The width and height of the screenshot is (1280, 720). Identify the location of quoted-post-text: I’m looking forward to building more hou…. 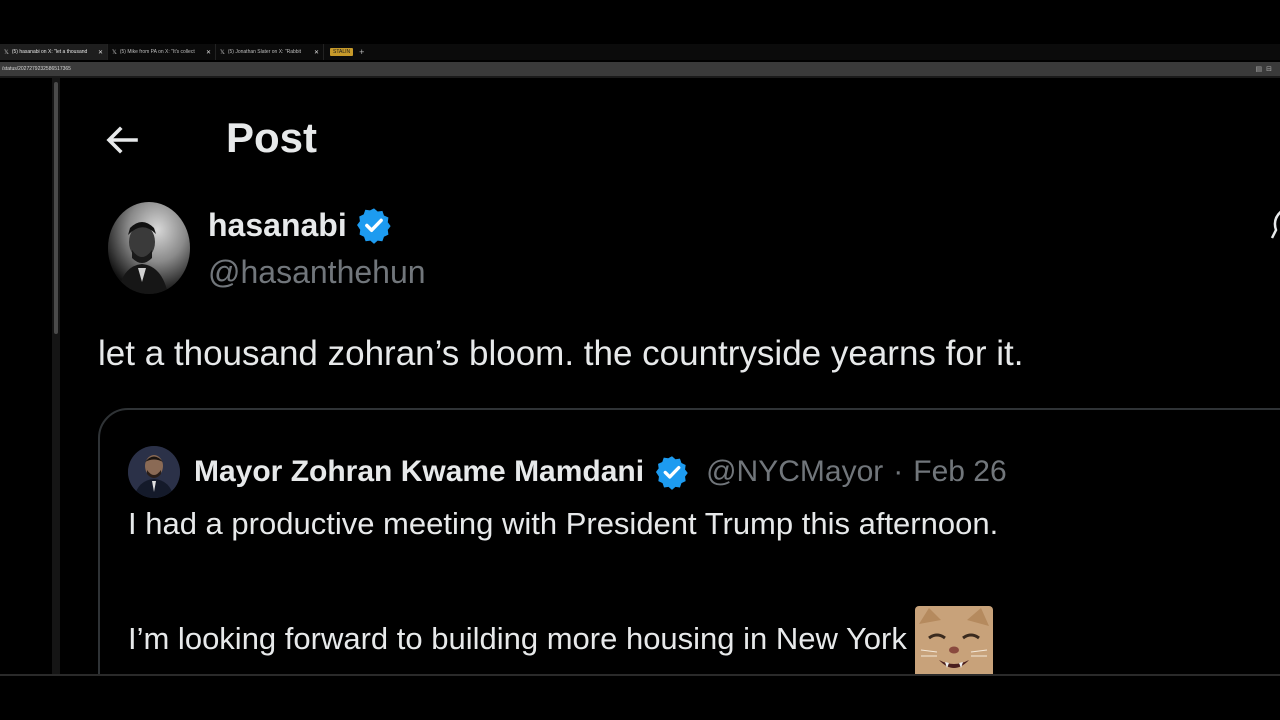
(517, 638).